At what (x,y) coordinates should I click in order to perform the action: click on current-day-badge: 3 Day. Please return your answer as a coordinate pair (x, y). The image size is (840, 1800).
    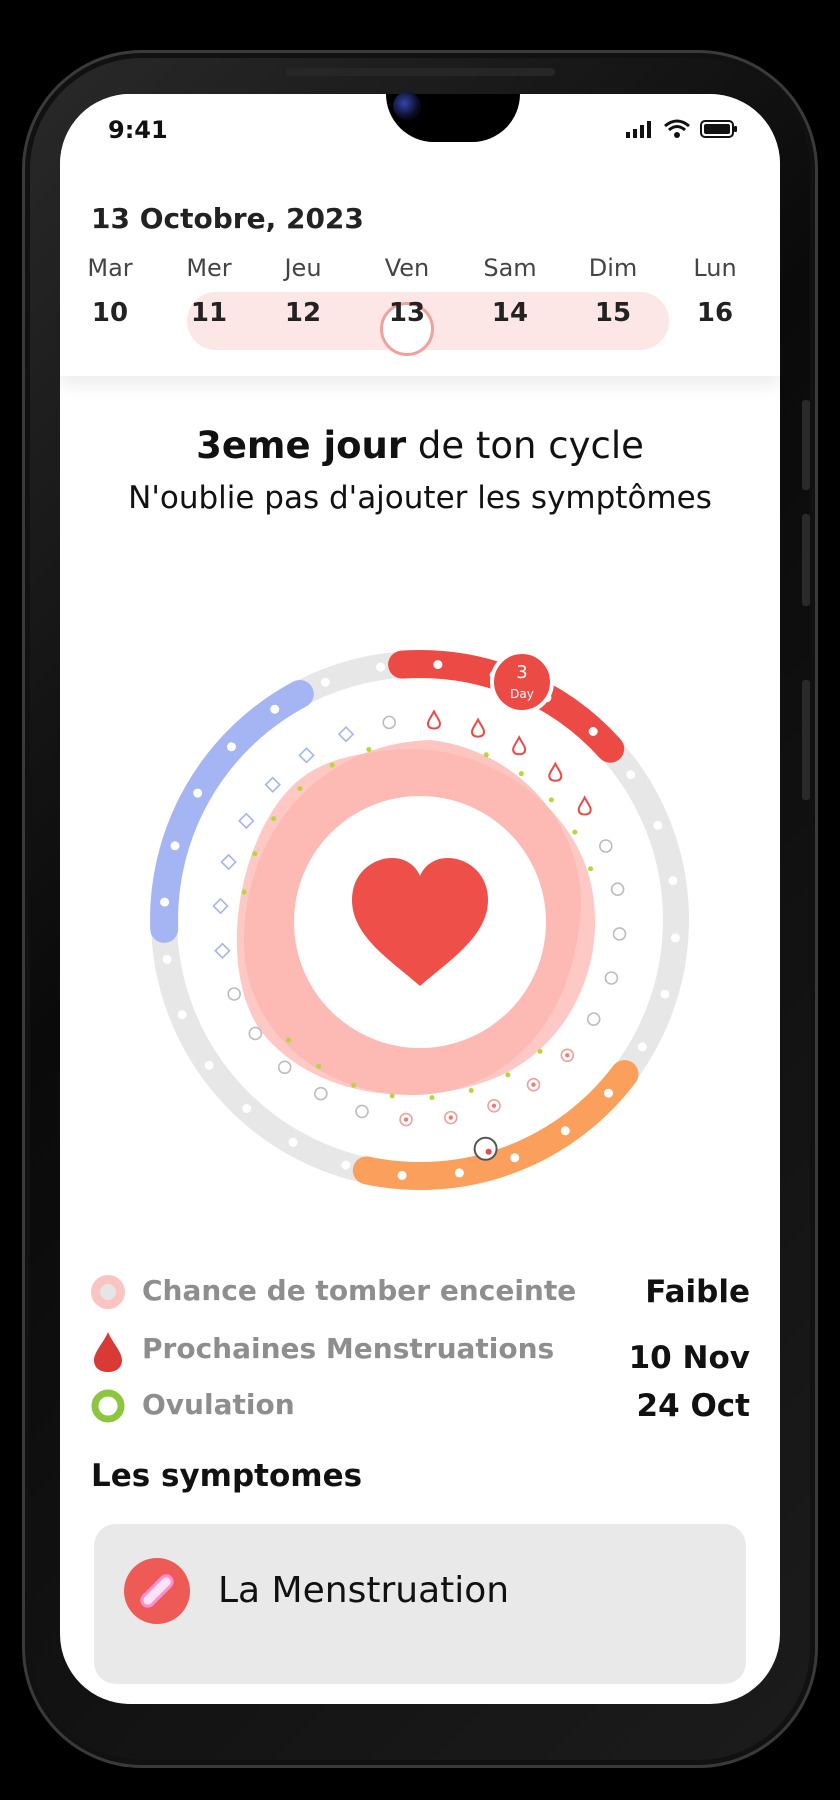
    Looking at the image, I should click on (522, 682).